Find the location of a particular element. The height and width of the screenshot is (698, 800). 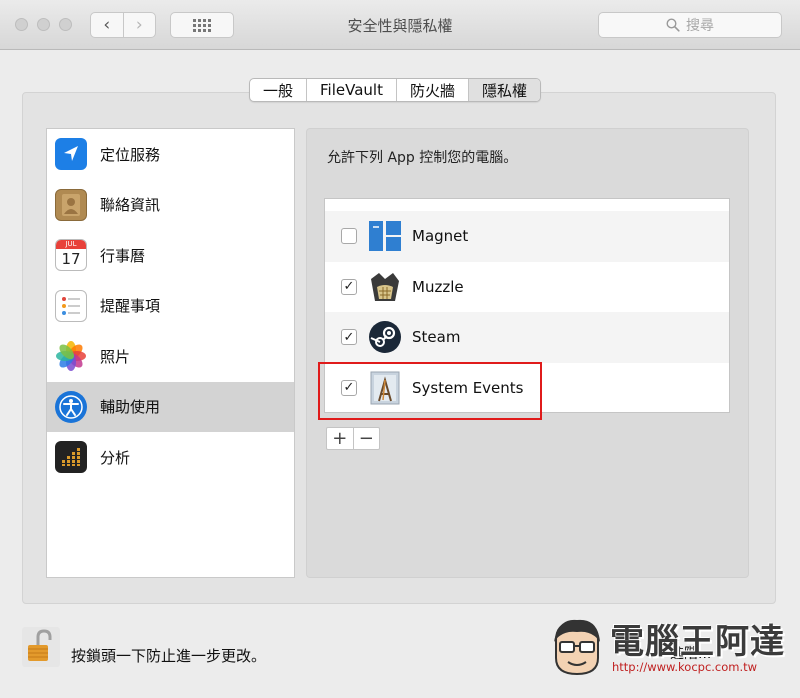

sidebar-item-label: 分析 is located at coordinates (115, 457).